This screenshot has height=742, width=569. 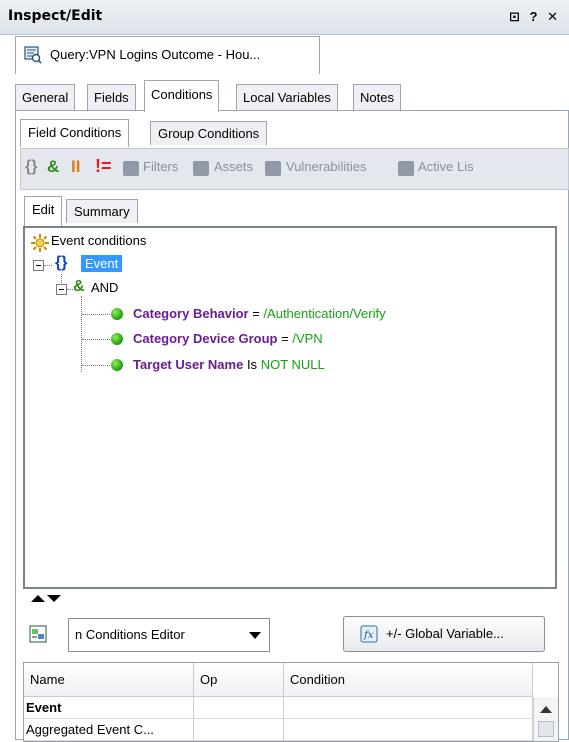 I want to click on tab-summary: Summary, so click(x=102, y=211).